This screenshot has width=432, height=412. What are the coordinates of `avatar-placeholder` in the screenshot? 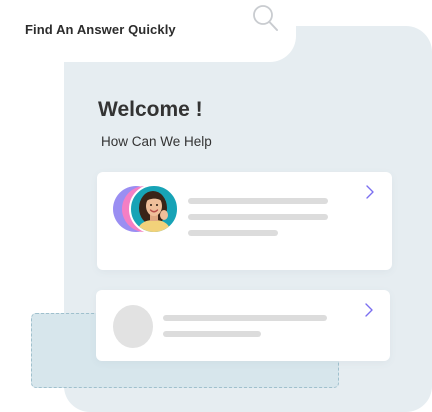 It's located at (133, 326).